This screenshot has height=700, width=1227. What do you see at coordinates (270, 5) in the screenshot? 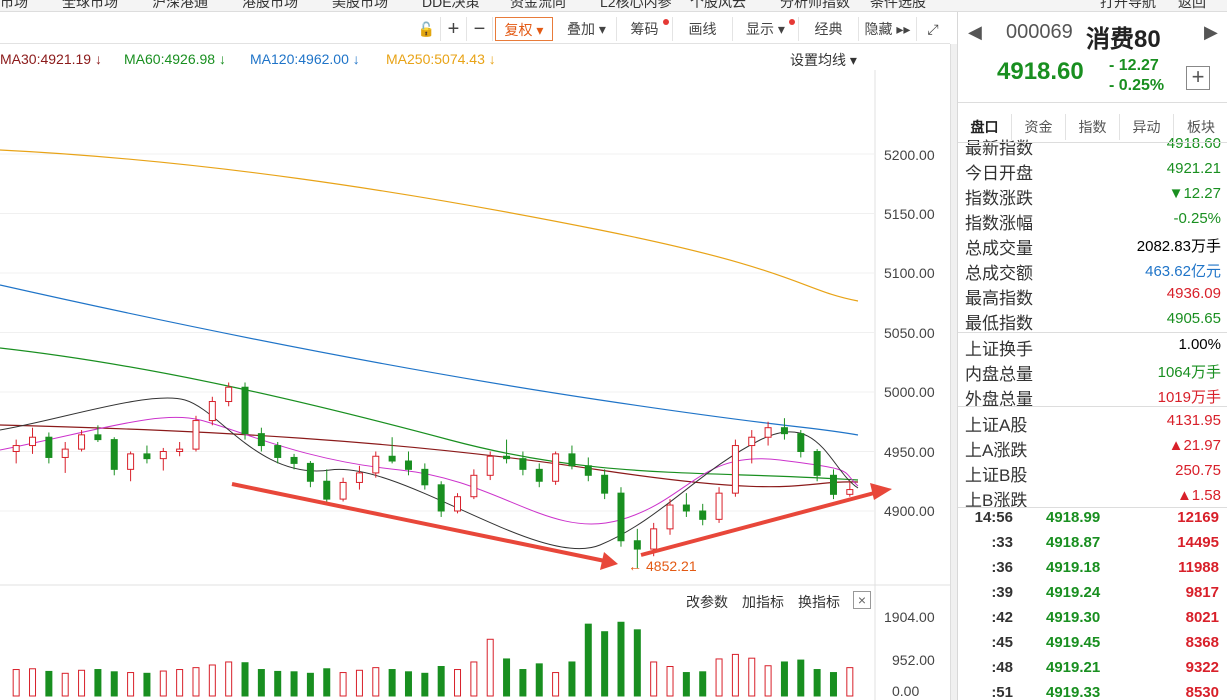
I see `nav-item: 港股市场` at bounding box center [270, 5].